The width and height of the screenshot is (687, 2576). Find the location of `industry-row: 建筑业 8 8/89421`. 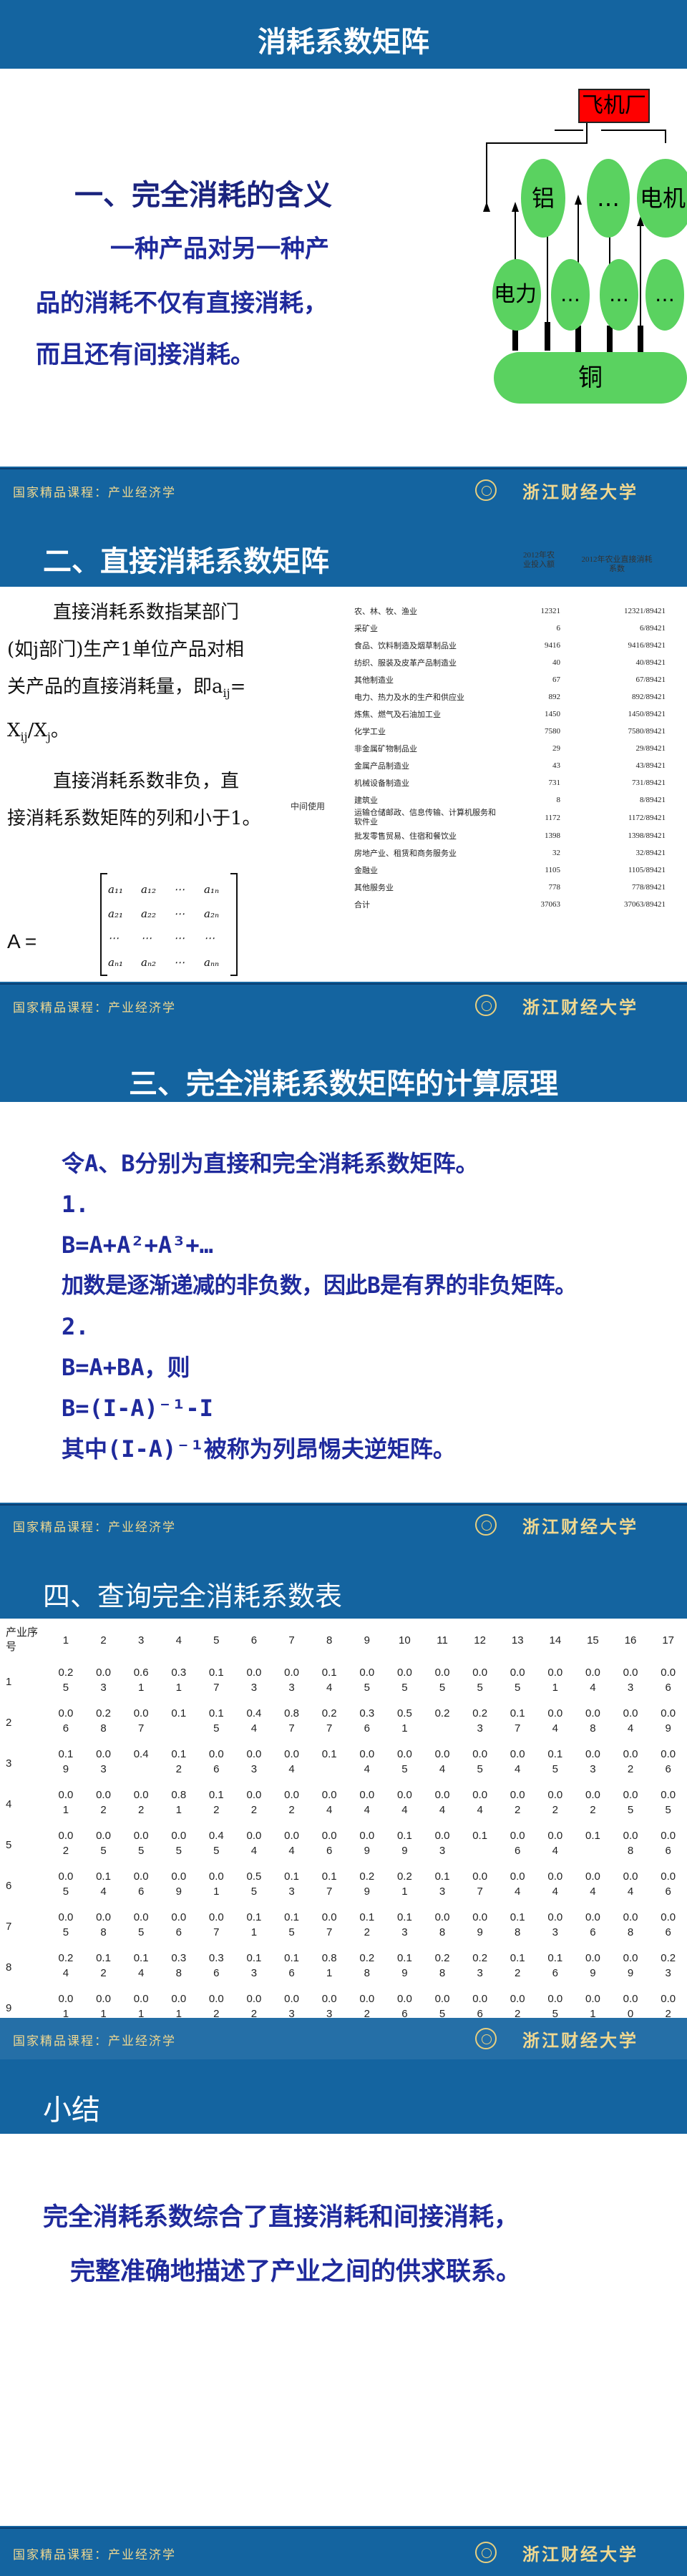

industry-row: 建筑业 8 8/89421 is located at coordinates (510, 800).